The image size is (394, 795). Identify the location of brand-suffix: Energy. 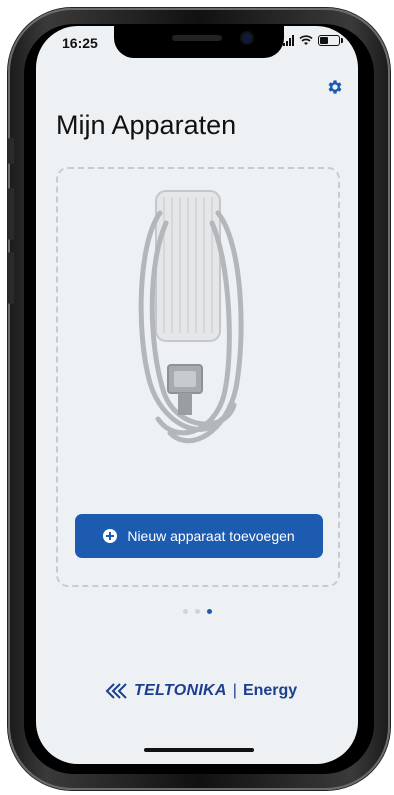
(270, 690).